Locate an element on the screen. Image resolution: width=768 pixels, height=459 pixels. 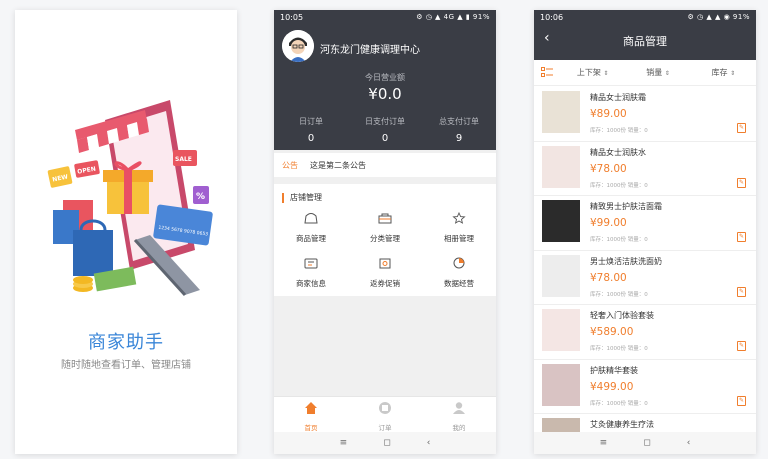
status-time: 10:05 is located at coordinates (292, 17).